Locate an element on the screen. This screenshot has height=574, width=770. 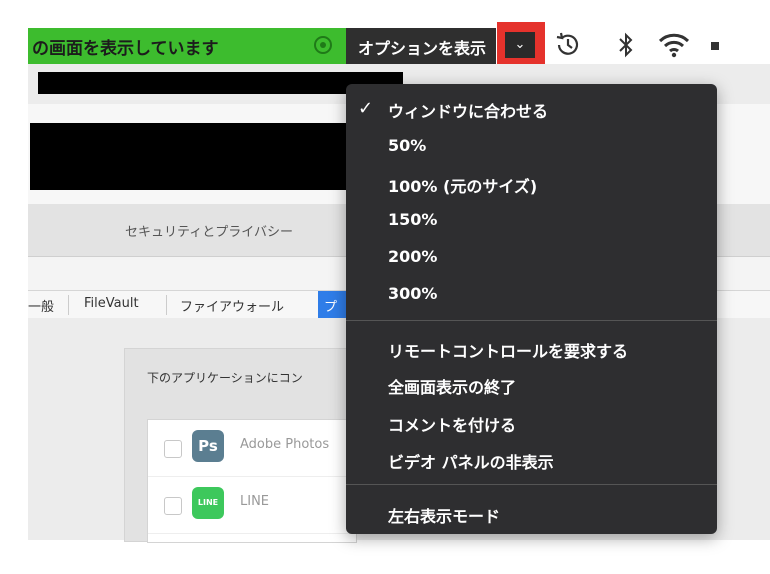
app-name: LINE is located at coordinates (255, 501).